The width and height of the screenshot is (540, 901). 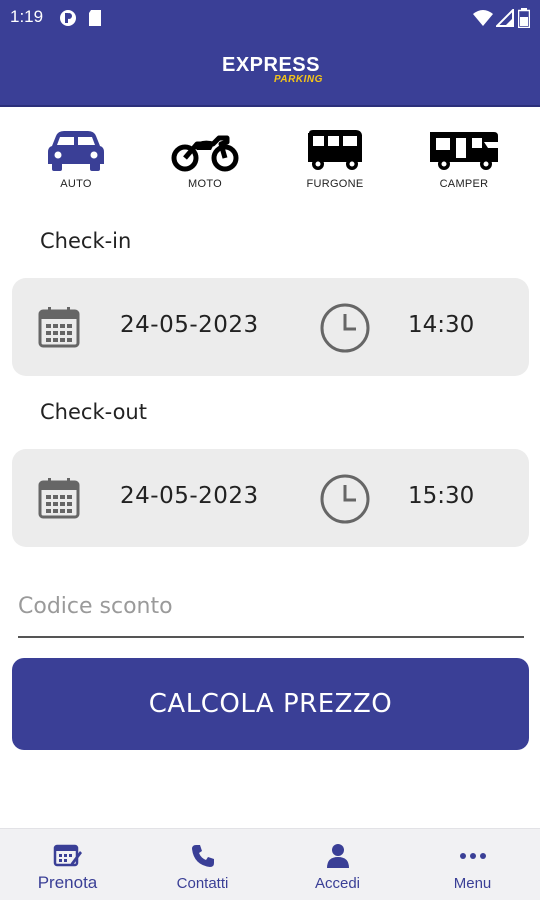 I want to click on signal-icon, so click(x=505, y=18).